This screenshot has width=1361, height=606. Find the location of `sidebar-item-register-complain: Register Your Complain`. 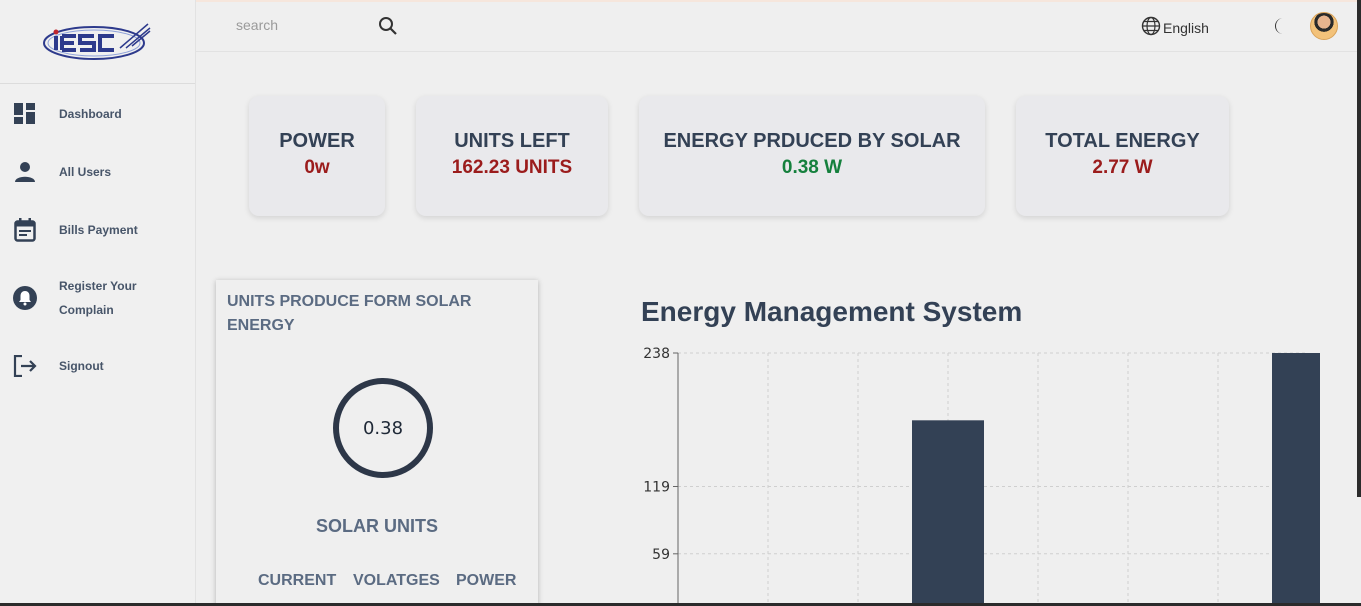

sidebar-item-register-complain: Register Your Complain is located at coordinates (98, 298).